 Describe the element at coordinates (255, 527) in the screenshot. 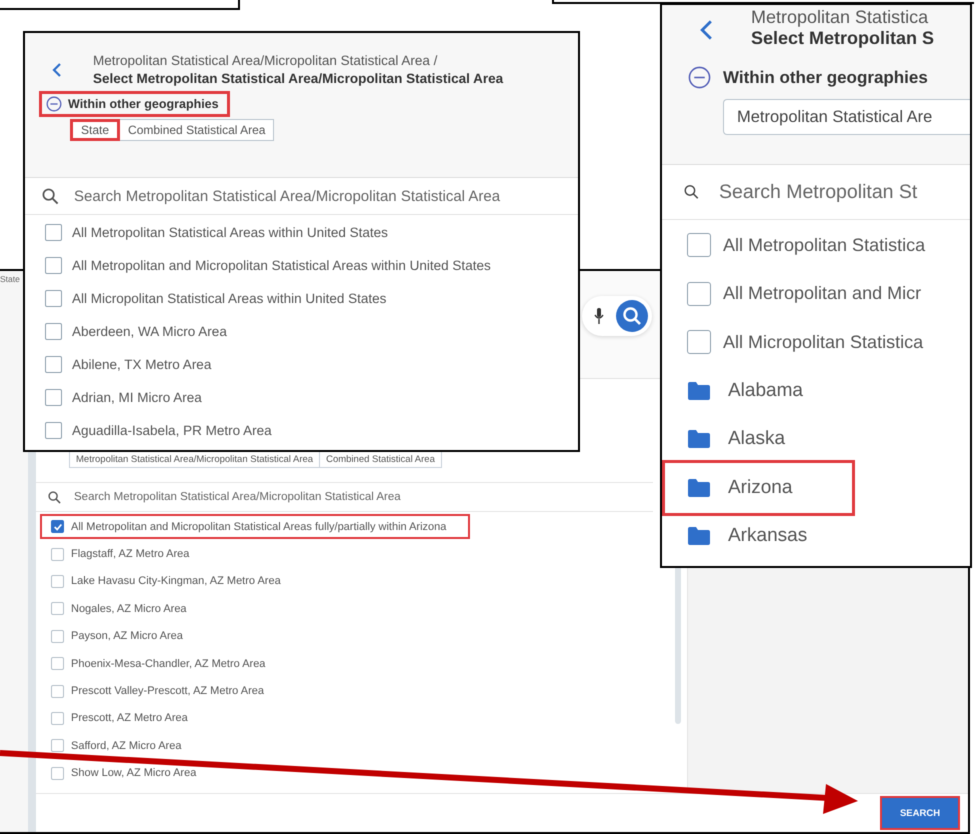

I see `list-item: All Metropolitan and Micropolitan Statistical Areas fully/partially within Arizona` at that location.